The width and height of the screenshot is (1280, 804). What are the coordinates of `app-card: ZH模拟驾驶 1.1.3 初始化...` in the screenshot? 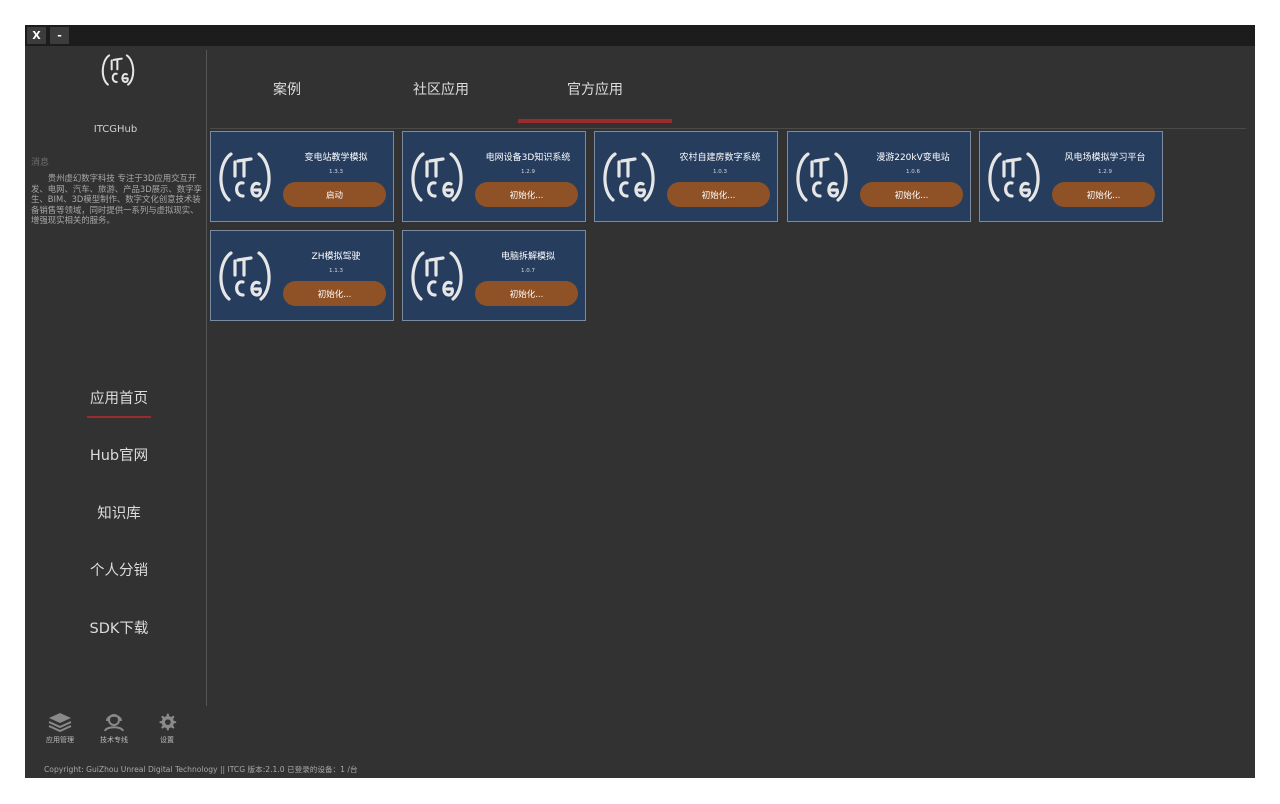 It's located at (302, 275).